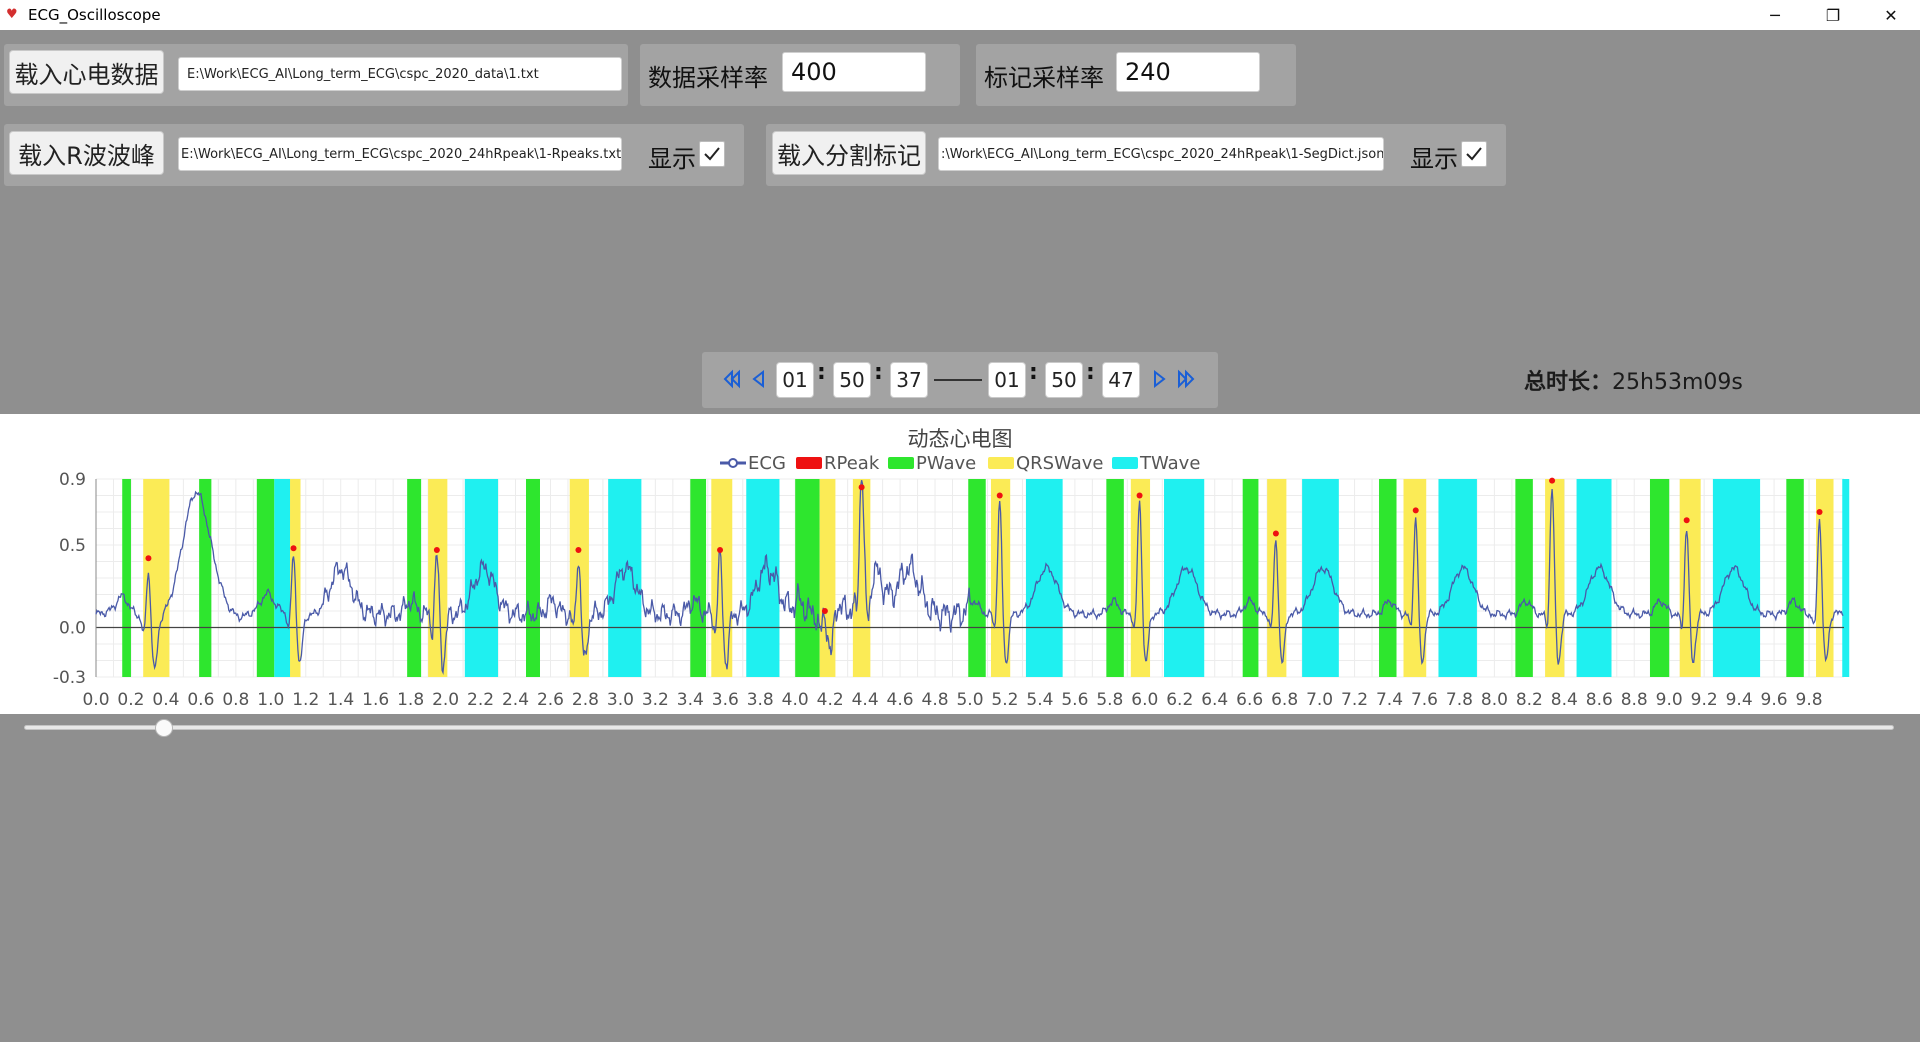  What do you see at coordinates (1074, 700) in the screenshot?
I see `x-tick-label: 5.6` at bounding box center [1074, 700].